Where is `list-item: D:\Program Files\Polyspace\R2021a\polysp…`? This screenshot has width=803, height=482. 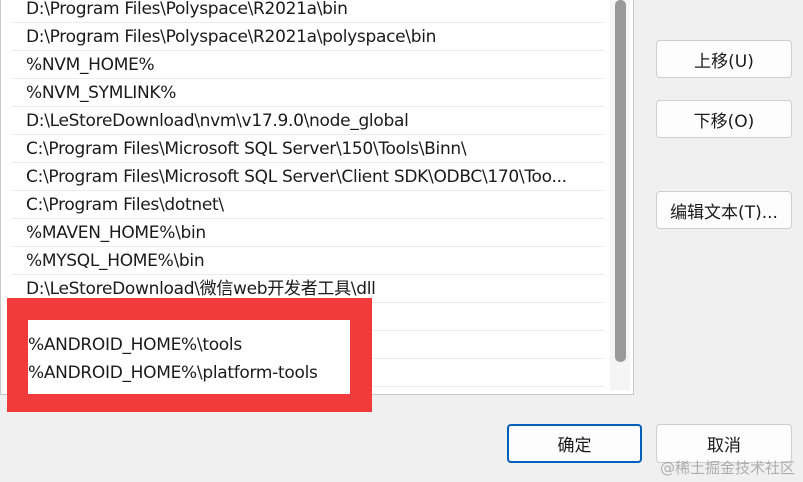 list-item: D:\Program Files\Polyspace\R2021a\polysp… is located at coordinates (308, 37).